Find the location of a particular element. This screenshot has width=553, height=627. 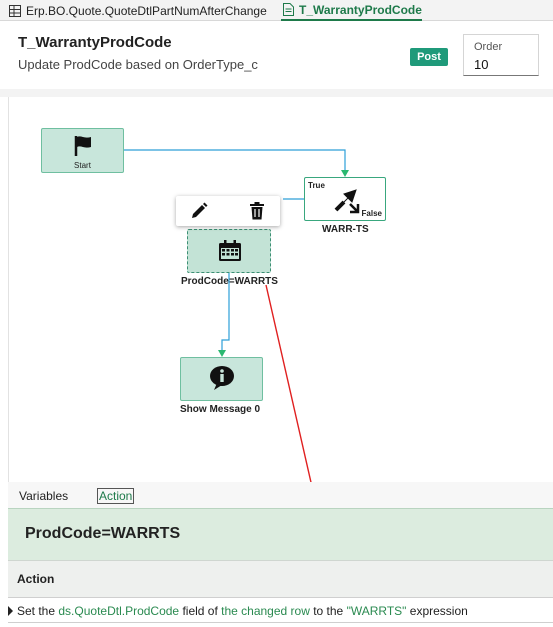

pencil-icon is located at coordinates (199, 211).